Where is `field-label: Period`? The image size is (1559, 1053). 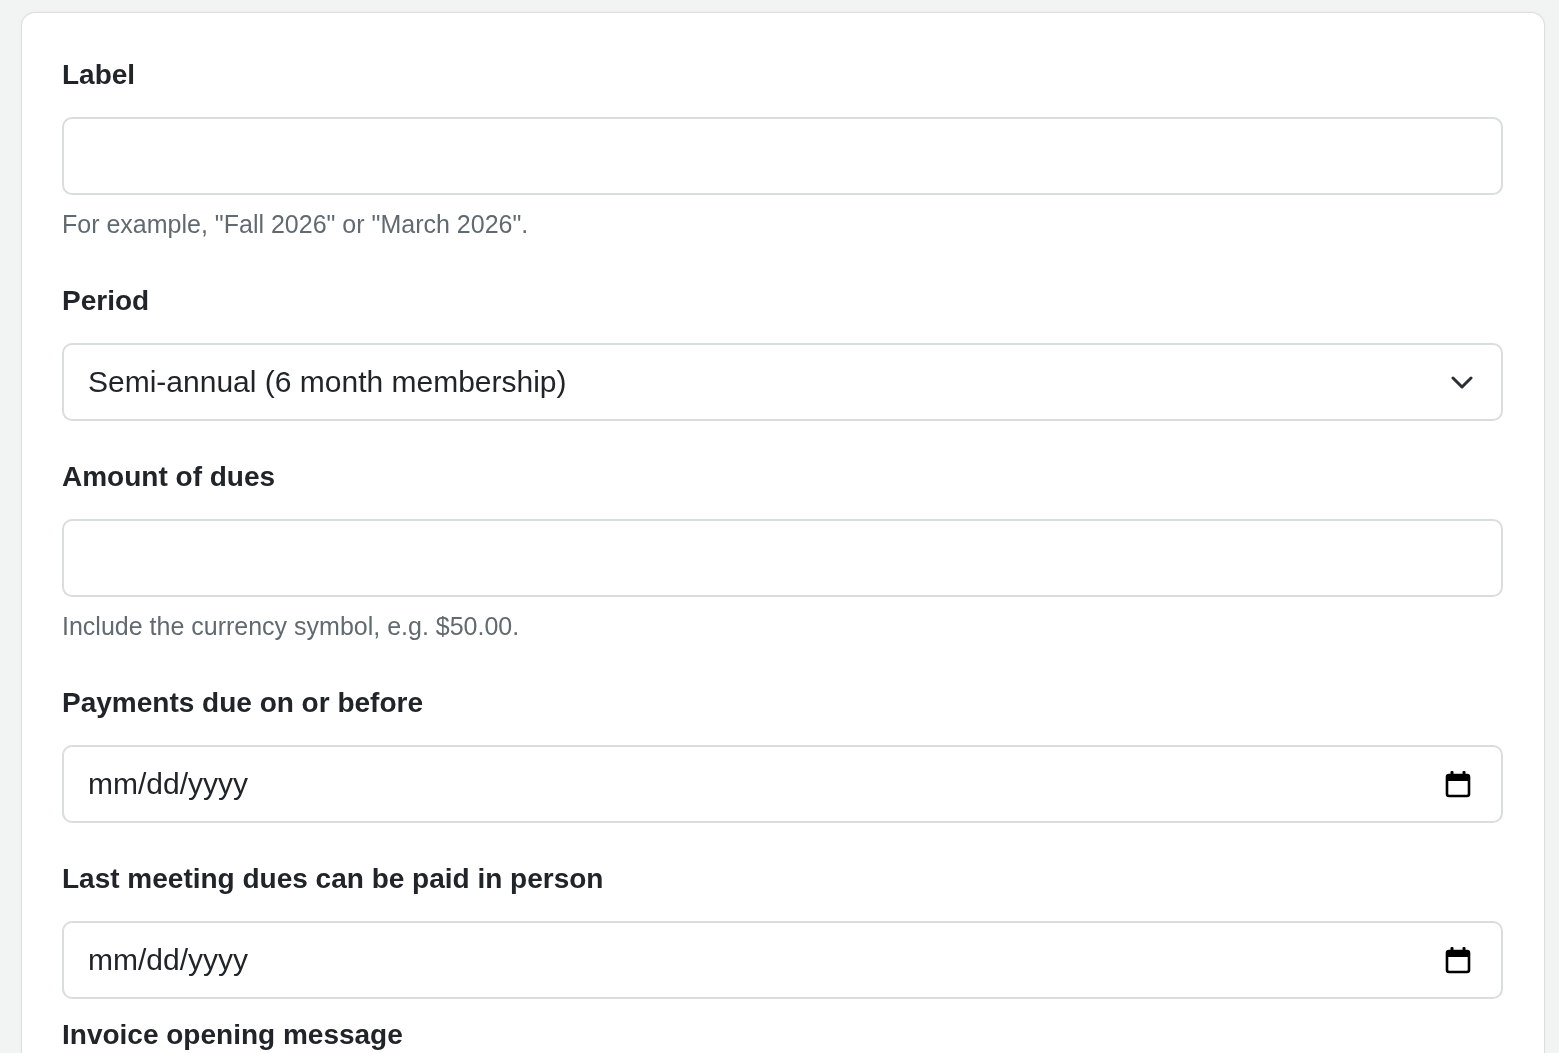
field-label: Period is located at coordinates (106, 301).